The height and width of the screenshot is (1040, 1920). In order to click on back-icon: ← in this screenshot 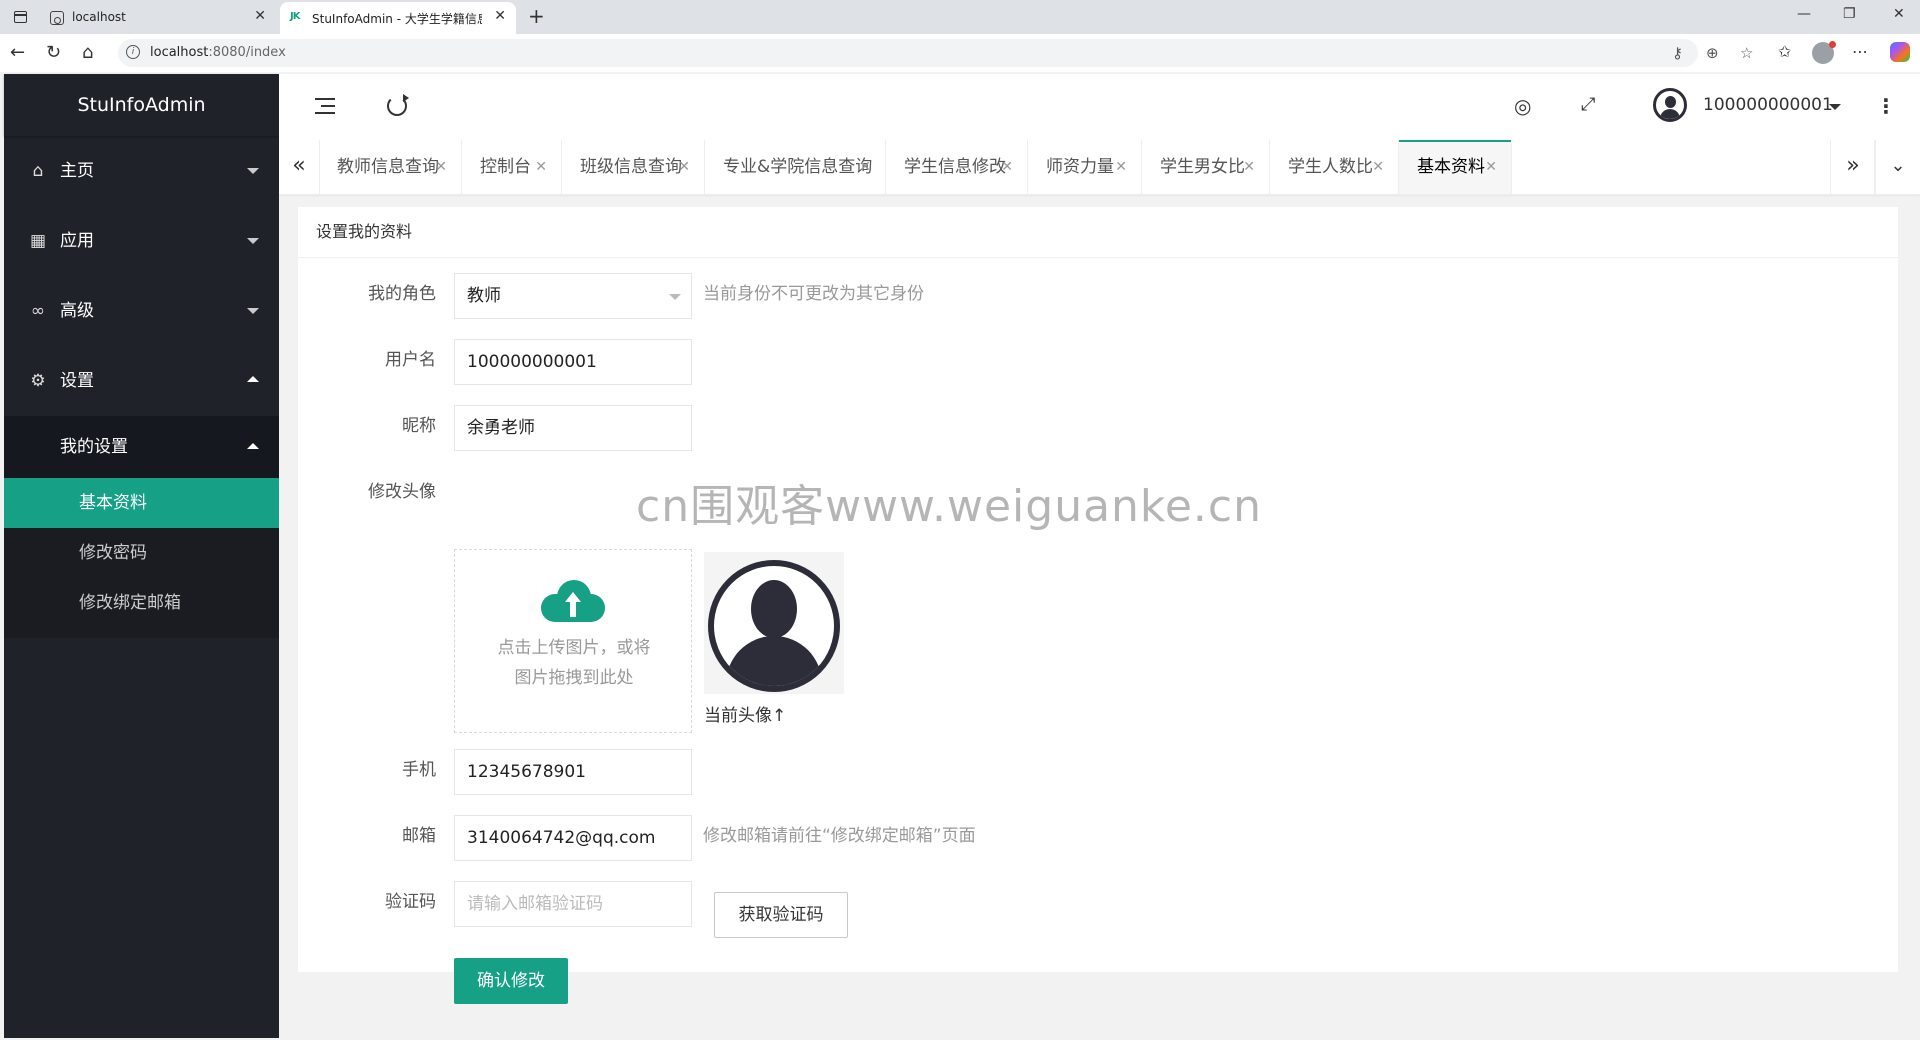, I will do `click(17, 52)`.